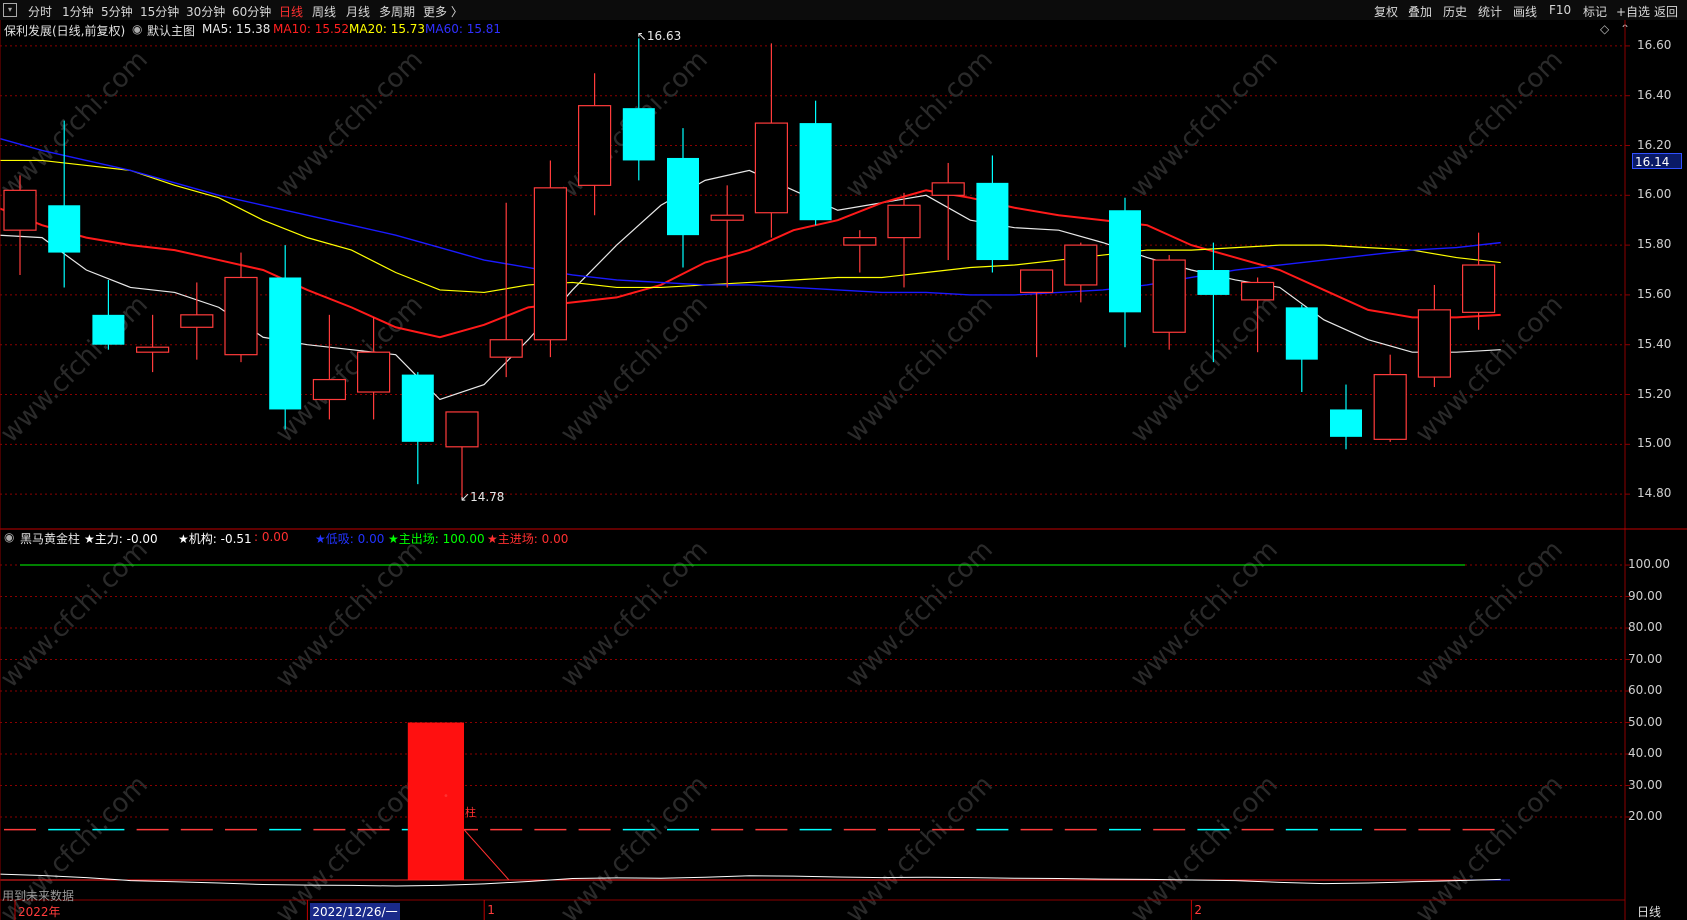 The image size is (1687, 920). Describe the element at coordinates (482, 497) in the screenshot. I see `low-price-label: ↙14.78` at that location.